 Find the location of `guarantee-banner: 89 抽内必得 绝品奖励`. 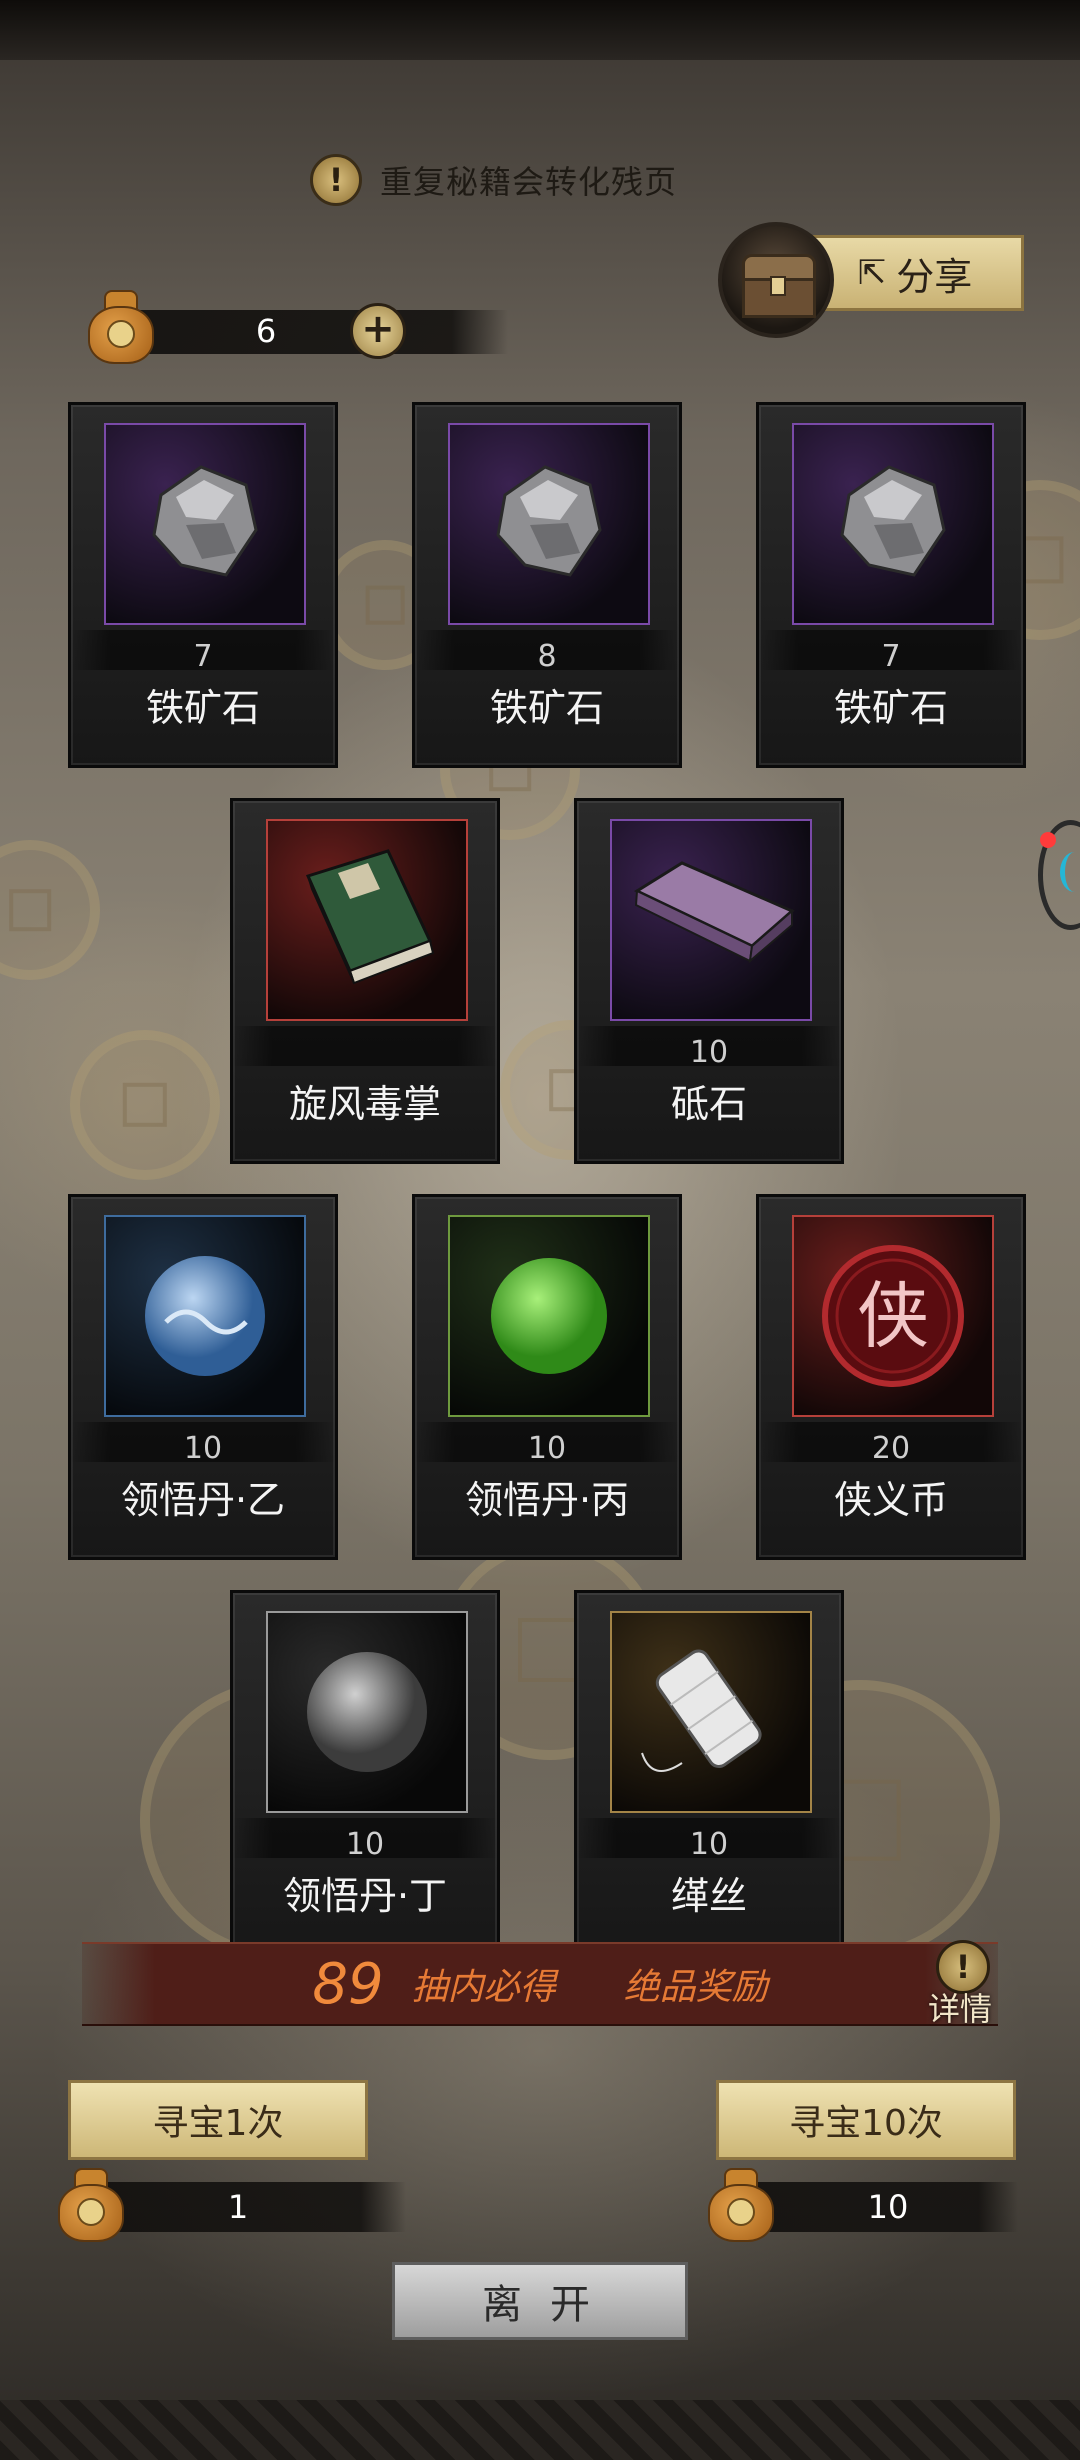

guarantee-banner: 89 抽内必得 绝品奖励 is located at coordinates (540, 1984).